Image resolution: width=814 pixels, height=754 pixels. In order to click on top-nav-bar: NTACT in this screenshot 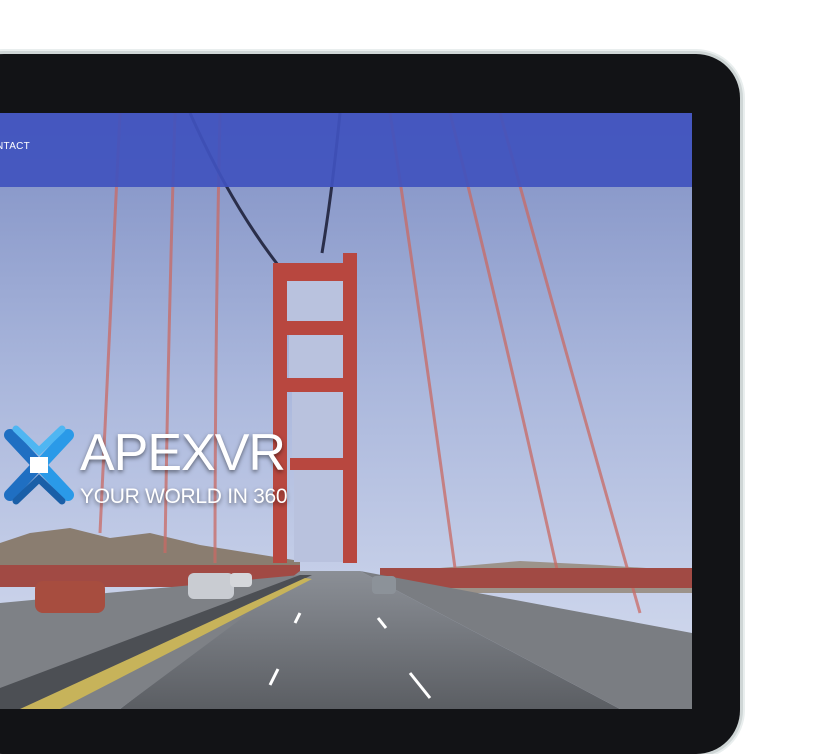, I will do `click(346, 150)`.